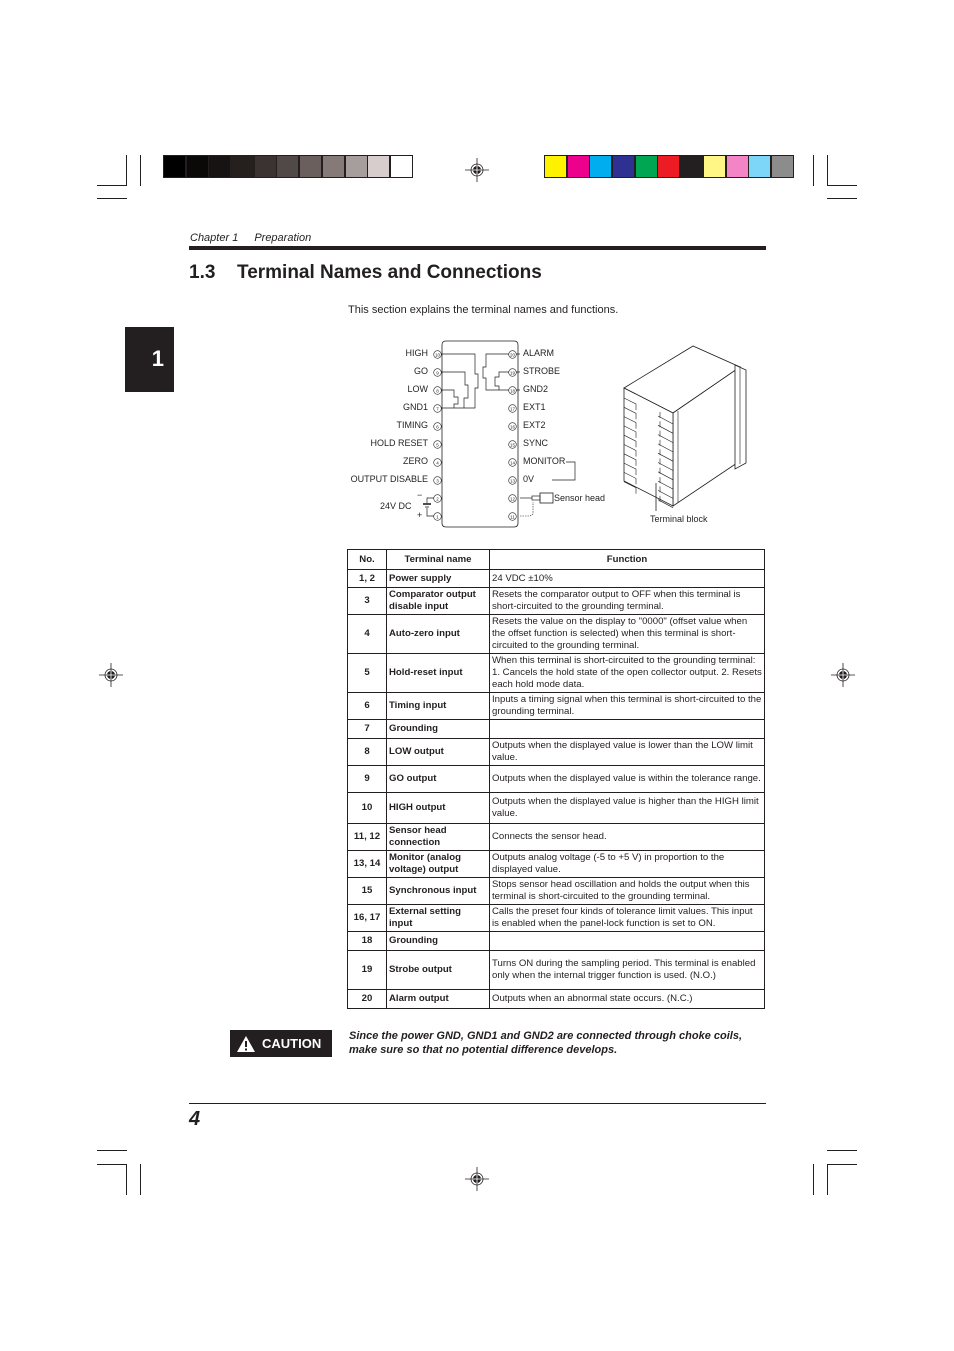  Describe the element at coordinates (438, 837) in the screenshot. I see `terminal-name: Sensor head connection` at that location.